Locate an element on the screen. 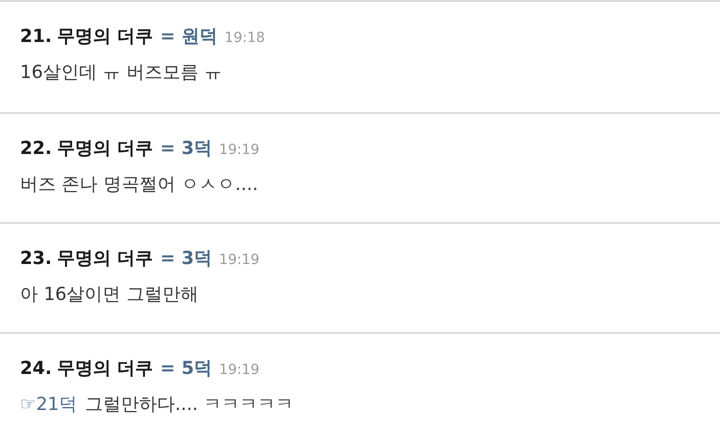  comment-text: 그럴만하다.... ㅋㅋㅋㅋㅋ is located at coordinates (189, 404).